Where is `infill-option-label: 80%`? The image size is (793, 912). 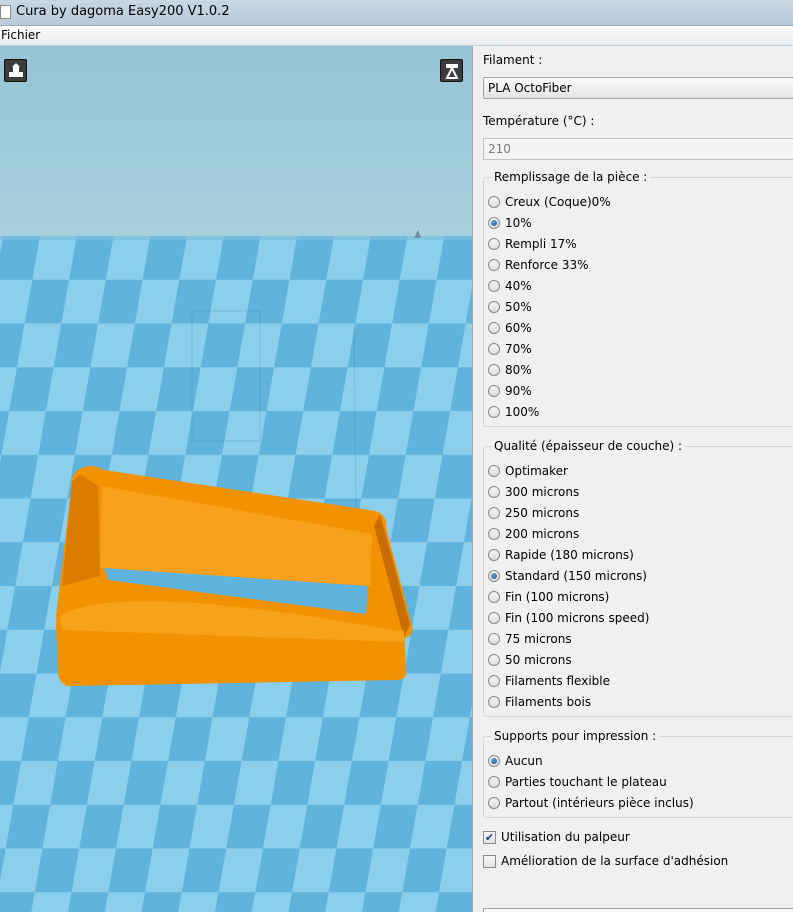
infill-option-label: 80% is located at coordinates (518, 370).